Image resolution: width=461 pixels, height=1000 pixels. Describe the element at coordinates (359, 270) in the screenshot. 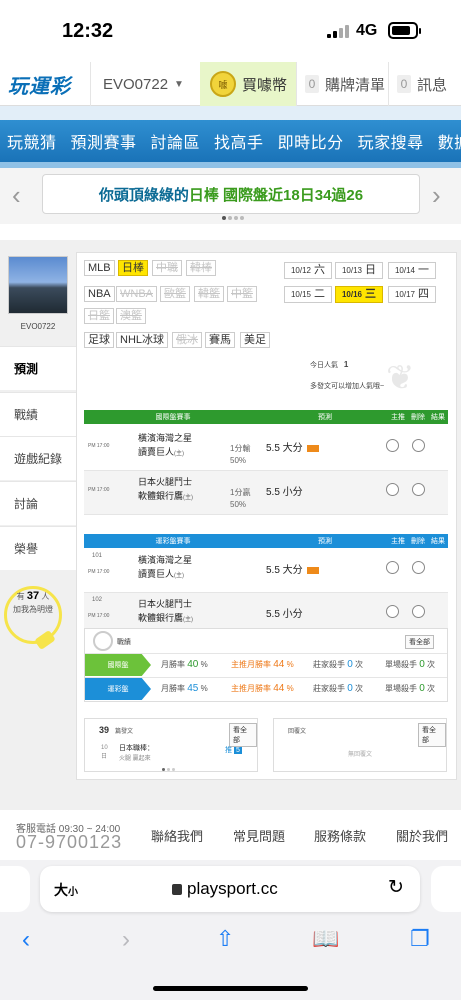

I see `date-button: 10/13 日` at that location.